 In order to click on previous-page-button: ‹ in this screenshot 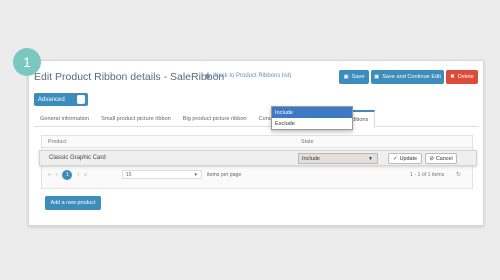, I will do `click(57, 175)`.